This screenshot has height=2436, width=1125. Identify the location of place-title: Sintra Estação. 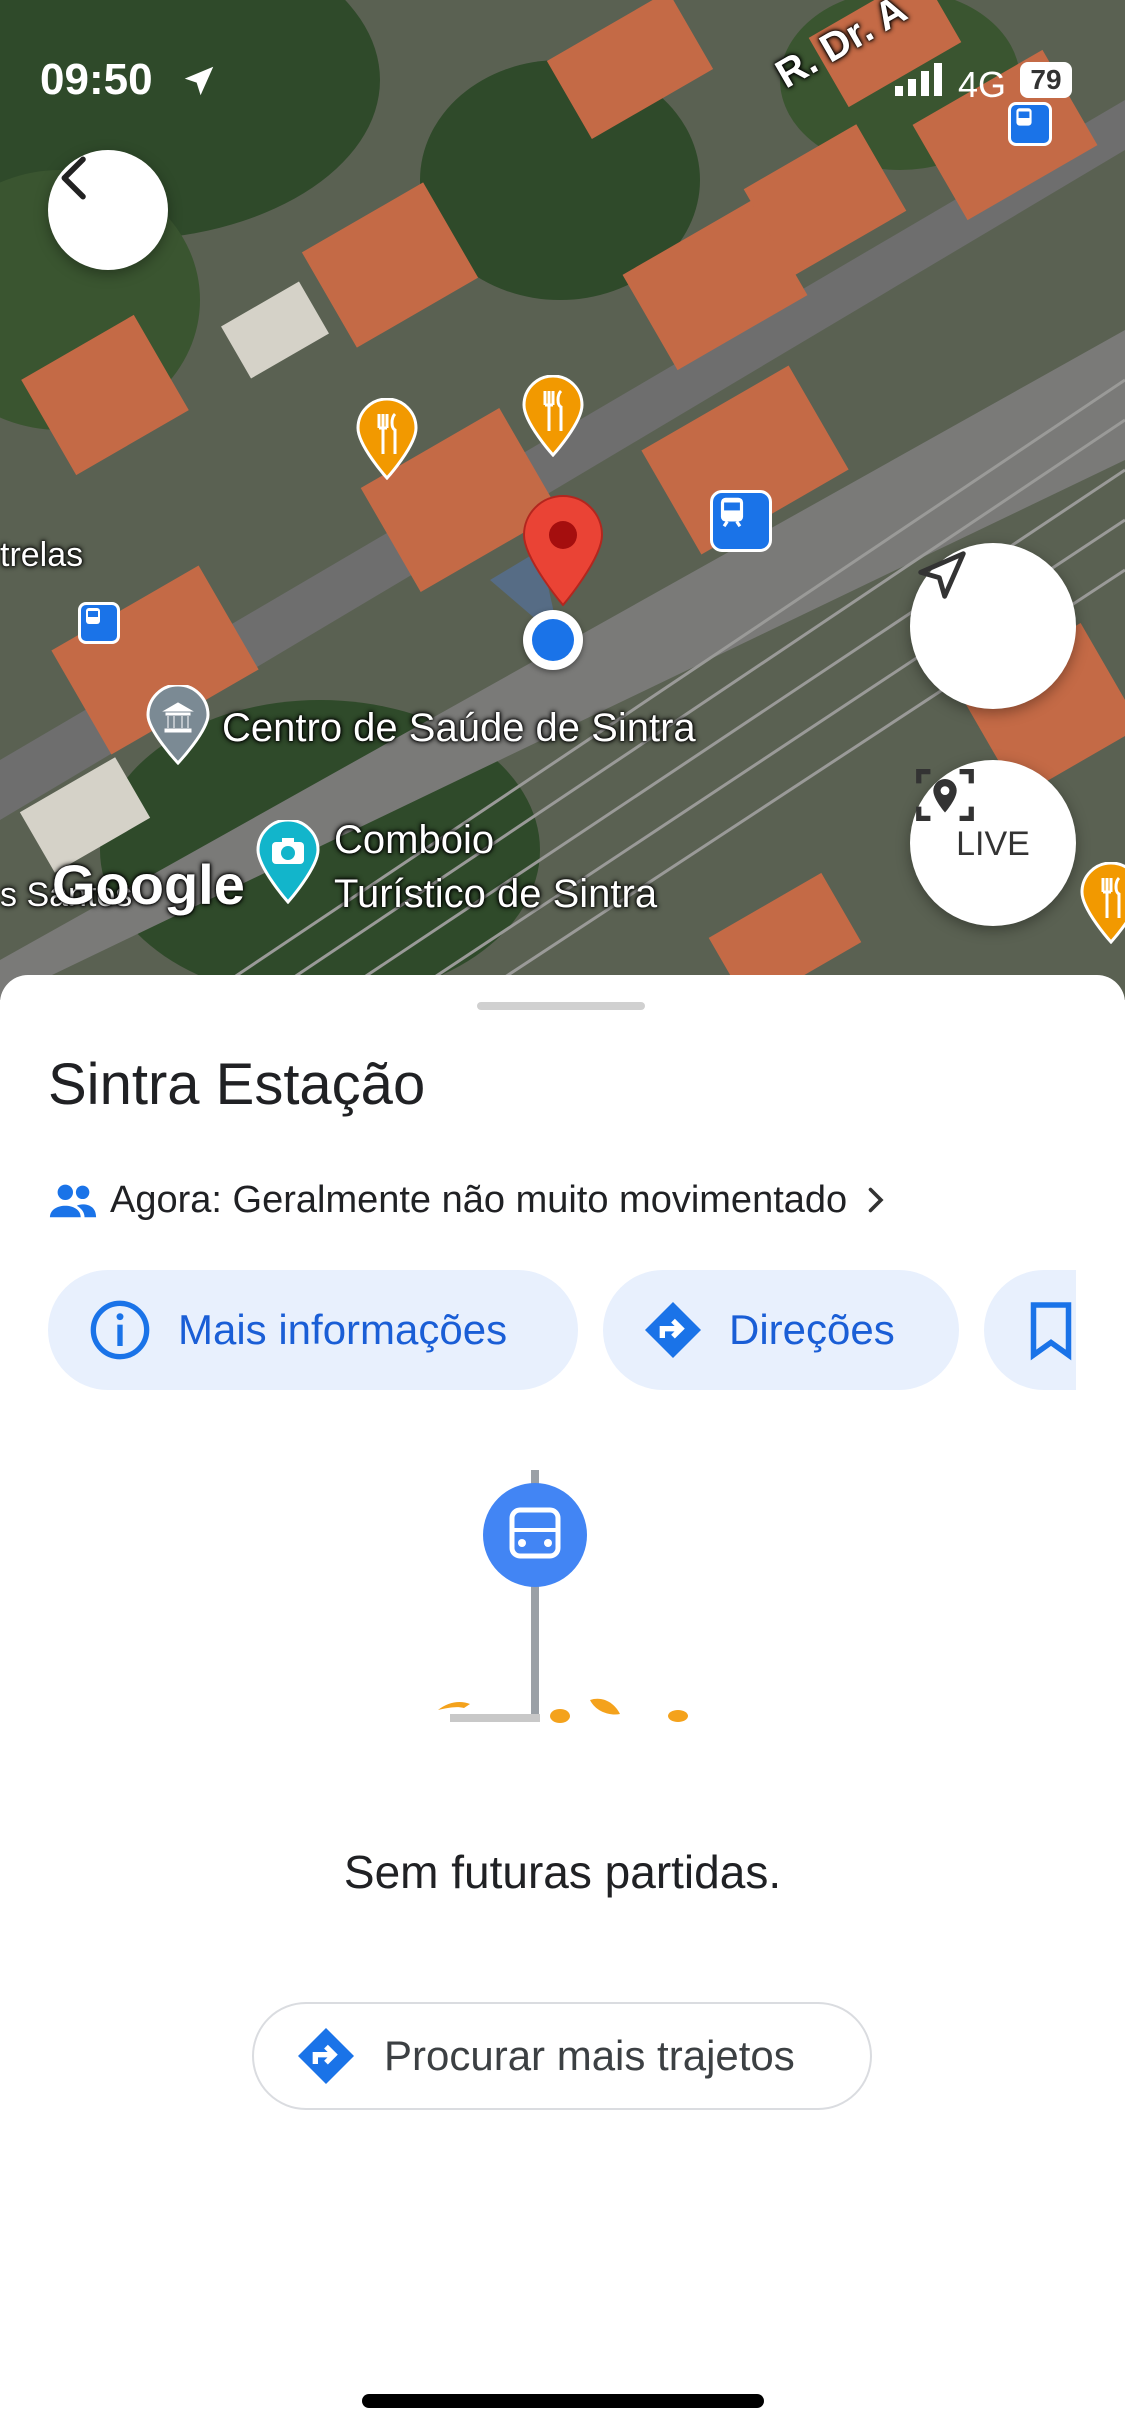
(237, 1084).